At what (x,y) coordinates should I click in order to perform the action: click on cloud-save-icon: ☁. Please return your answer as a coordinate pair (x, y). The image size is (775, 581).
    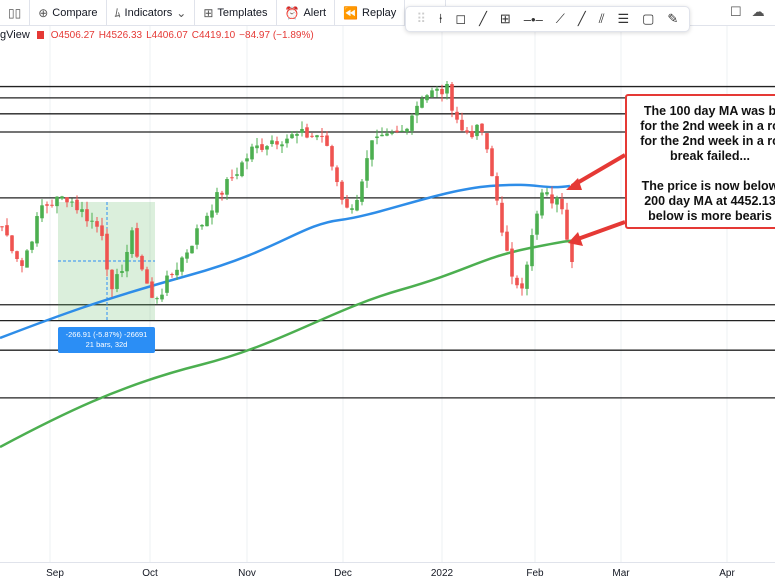
    Looking at the image, I should click on (758, 12).